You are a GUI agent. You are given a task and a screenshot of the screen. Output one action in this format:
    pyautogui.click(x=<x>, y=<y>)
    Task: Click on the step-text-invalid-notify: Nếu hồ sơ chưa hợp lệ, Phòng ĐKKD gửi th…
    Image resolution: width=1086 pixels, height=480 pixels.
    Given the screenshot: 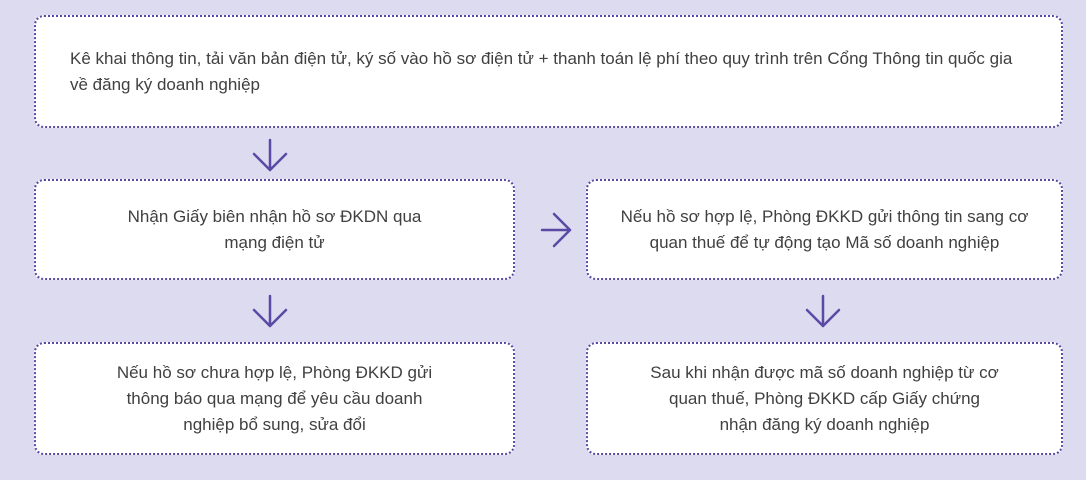 What is the action you would take?
    pyautogui.click(x=274, y=398)
    